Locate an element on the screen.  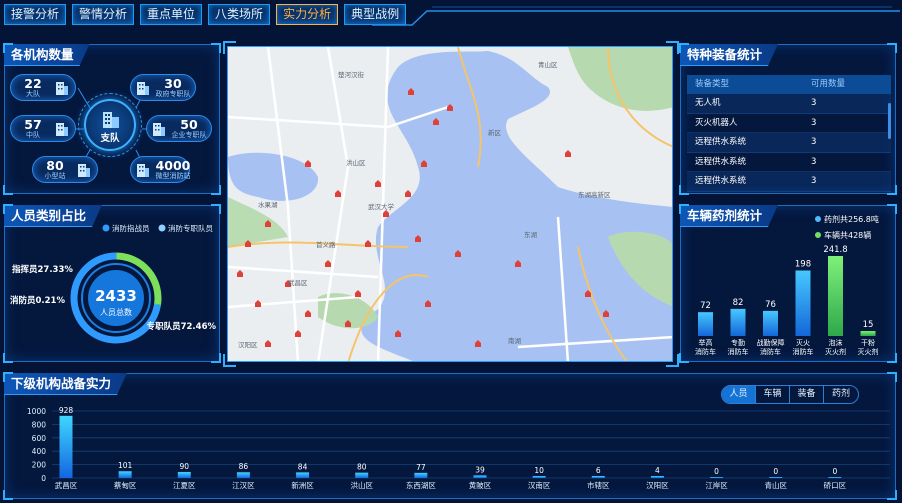
org-item-2: 57 中队 is located at coordinates (43, 128).